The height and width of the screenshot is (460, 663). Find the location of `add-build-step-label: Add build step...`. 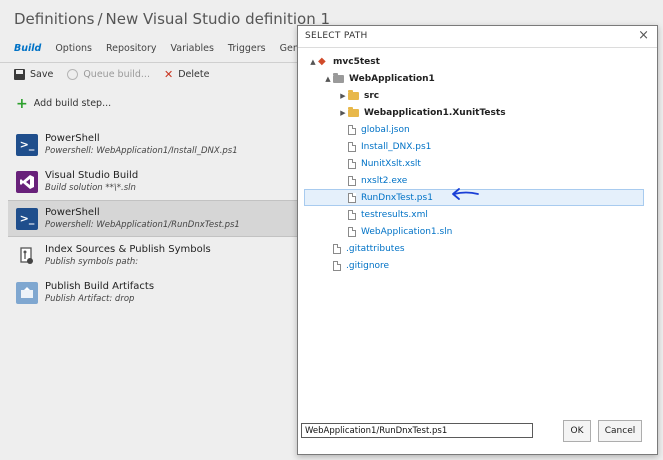

add-build-step-label: Add build step... is located at coordinates (72, 103).